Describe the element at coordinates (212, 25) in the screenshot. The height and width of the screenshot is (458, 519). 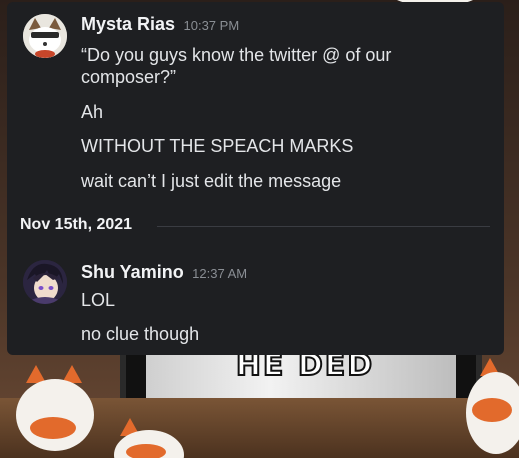
I see `timestamp: 10:37 PM` at that location.